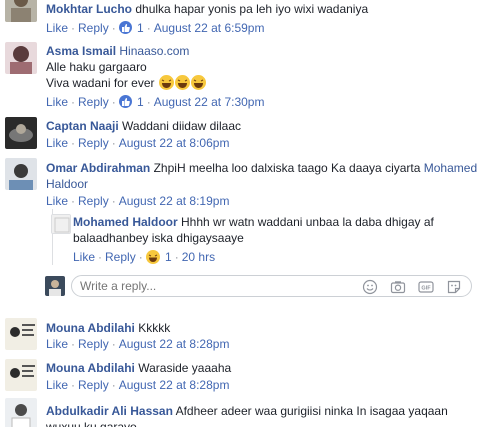  I want to click on comment-content-line-2: Viva wadani for ever, so click(271, 83).